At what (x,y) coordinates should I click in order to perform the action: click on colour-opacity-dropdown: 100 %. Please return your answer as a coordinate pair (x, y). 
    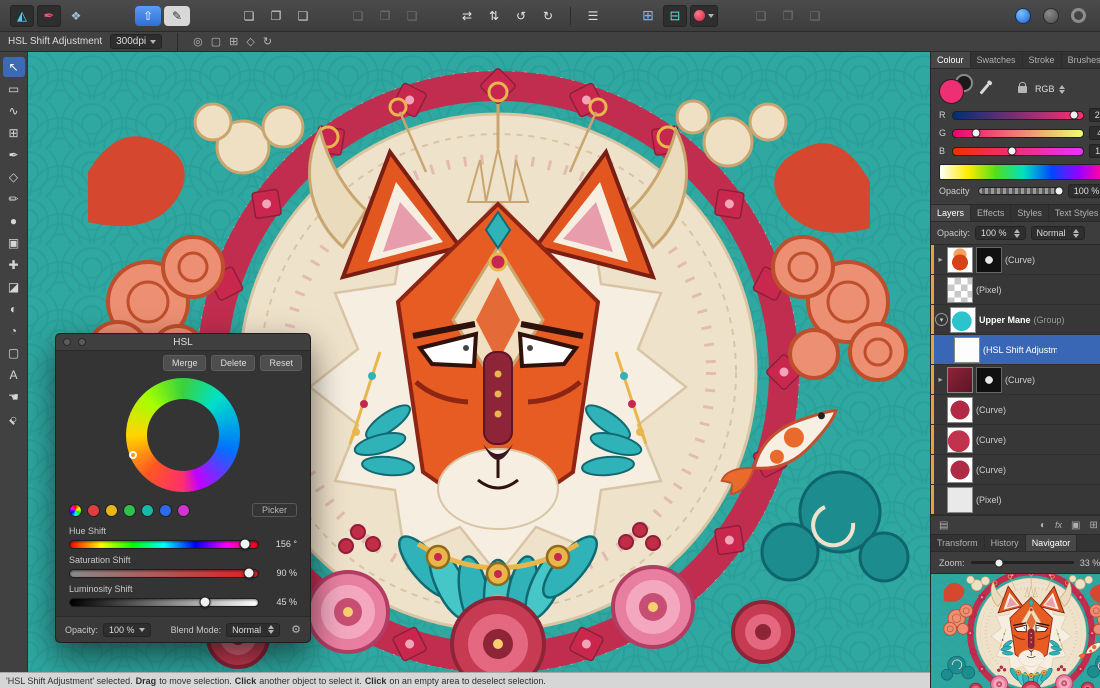
    Looking at the image, I should click on (1083, 191).